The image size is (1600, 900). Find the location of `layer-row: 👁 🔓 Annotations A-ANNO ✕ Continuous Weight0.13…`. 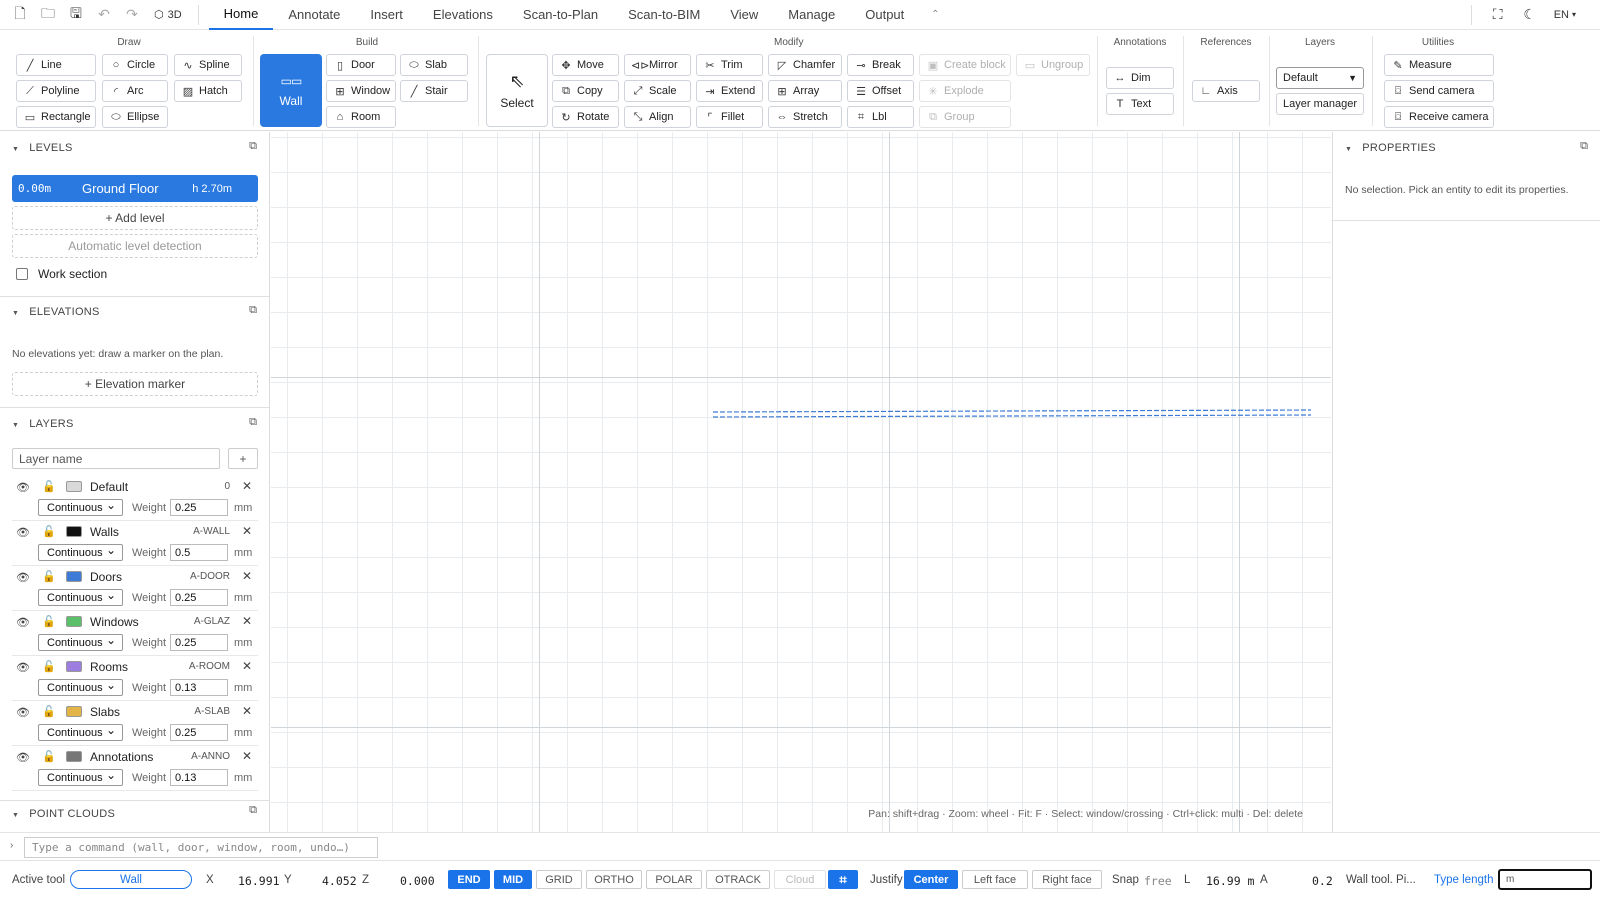

layer-row: 👁 🔓 Annotations A-ANNO ✕ Continuous Weight0.13… is located at coordinates (135, 769).